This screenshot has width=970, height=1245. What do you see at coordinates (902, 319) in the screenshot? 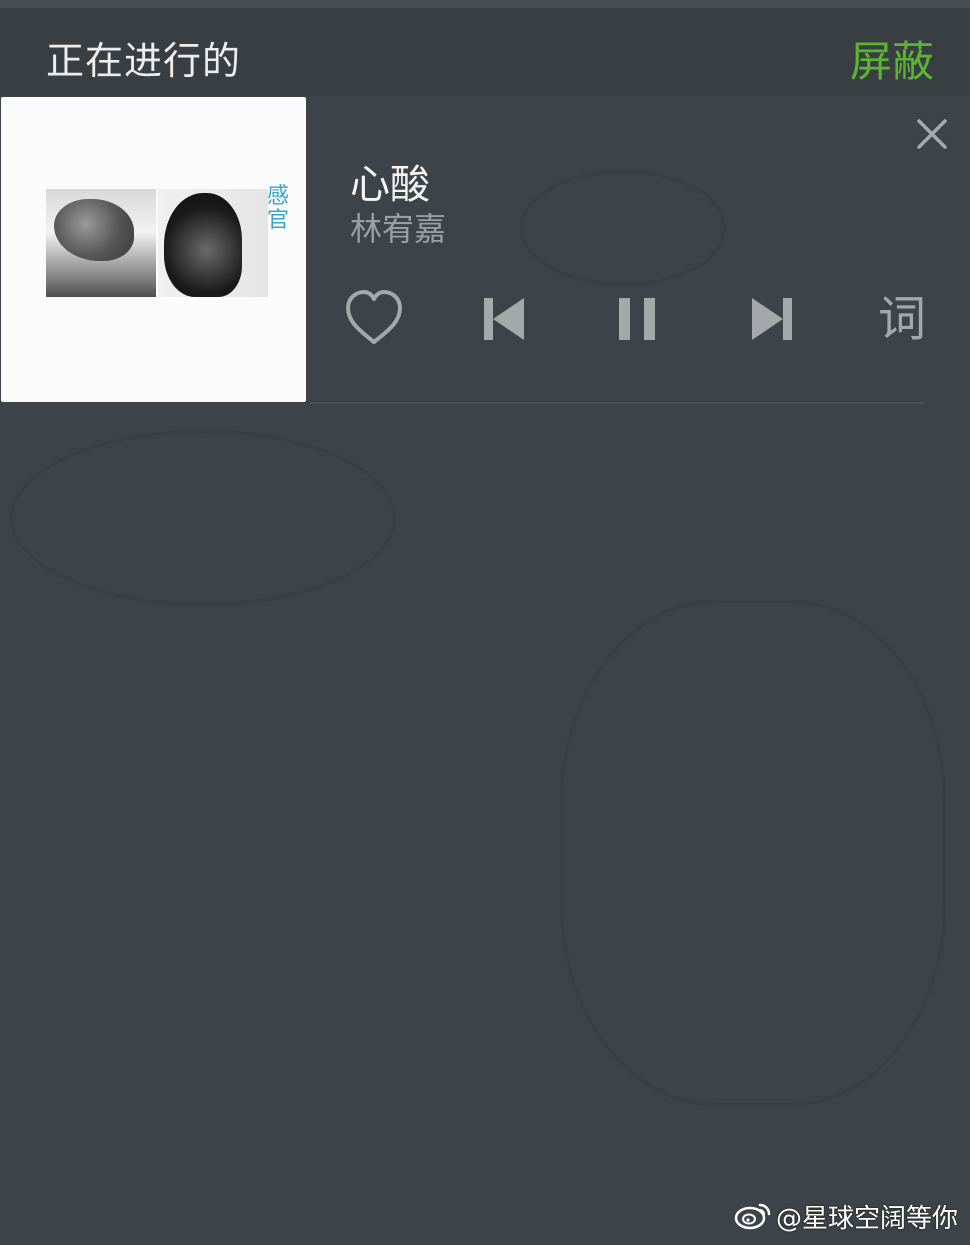
I see `lyrics-button: 词` at bounding box center [902, 319].